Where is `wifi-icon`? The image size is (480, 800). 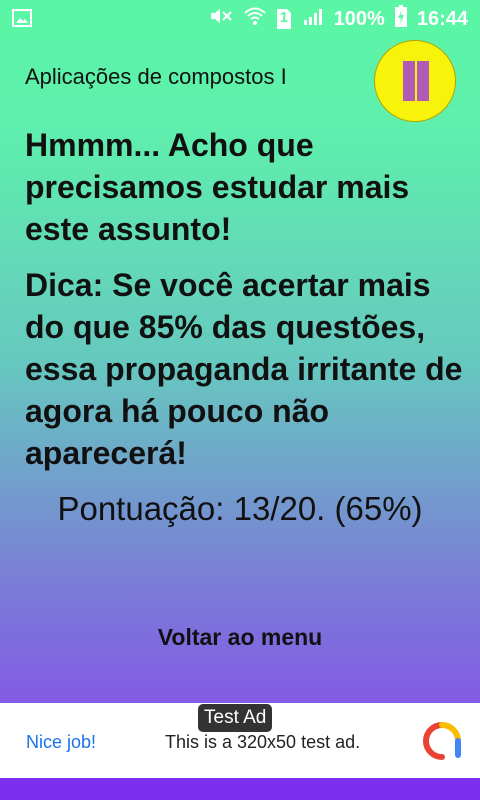
wifi-icon is located at coordinates (255, 19).